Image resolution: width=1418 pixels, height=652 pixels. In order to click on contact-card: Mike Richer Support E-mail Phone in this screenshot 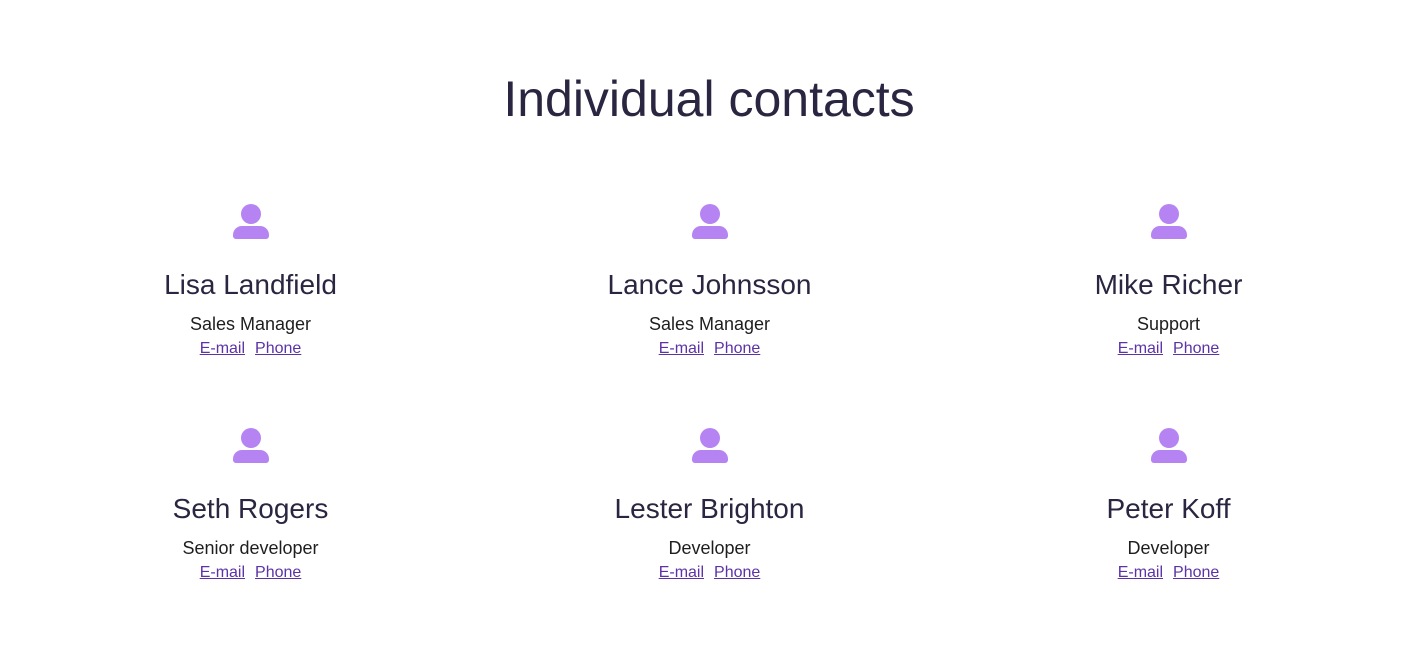, I will do `click(1168, 312)`.